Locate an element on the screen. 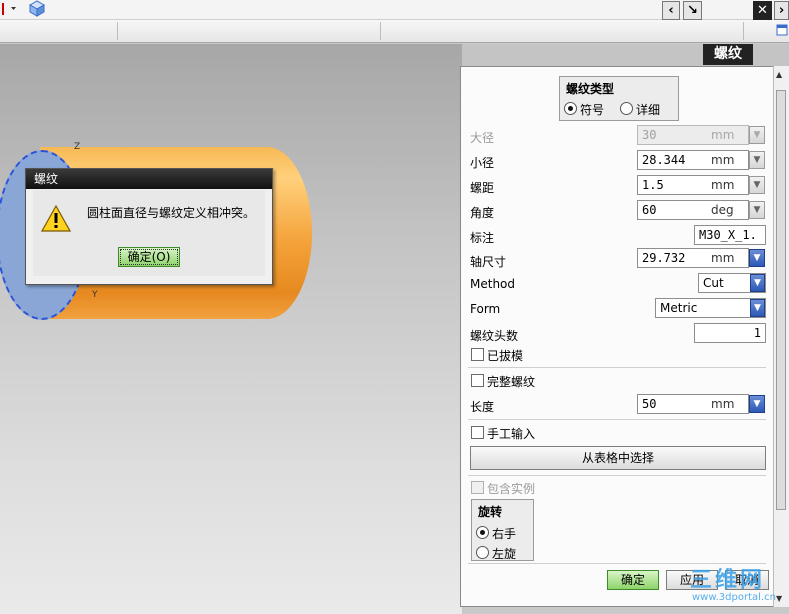  window-restore-icon is located at coordinates (782, 30).